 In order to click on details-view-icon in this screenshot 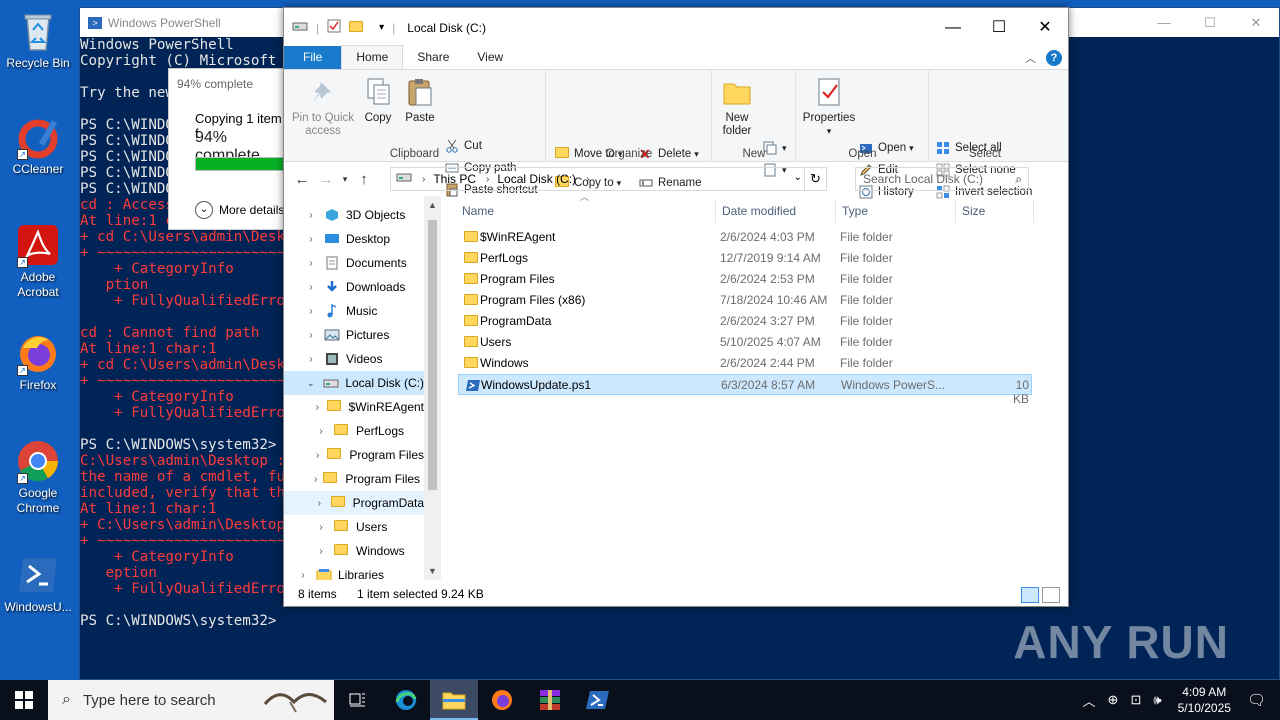, I will do `click(1030, 595)`.